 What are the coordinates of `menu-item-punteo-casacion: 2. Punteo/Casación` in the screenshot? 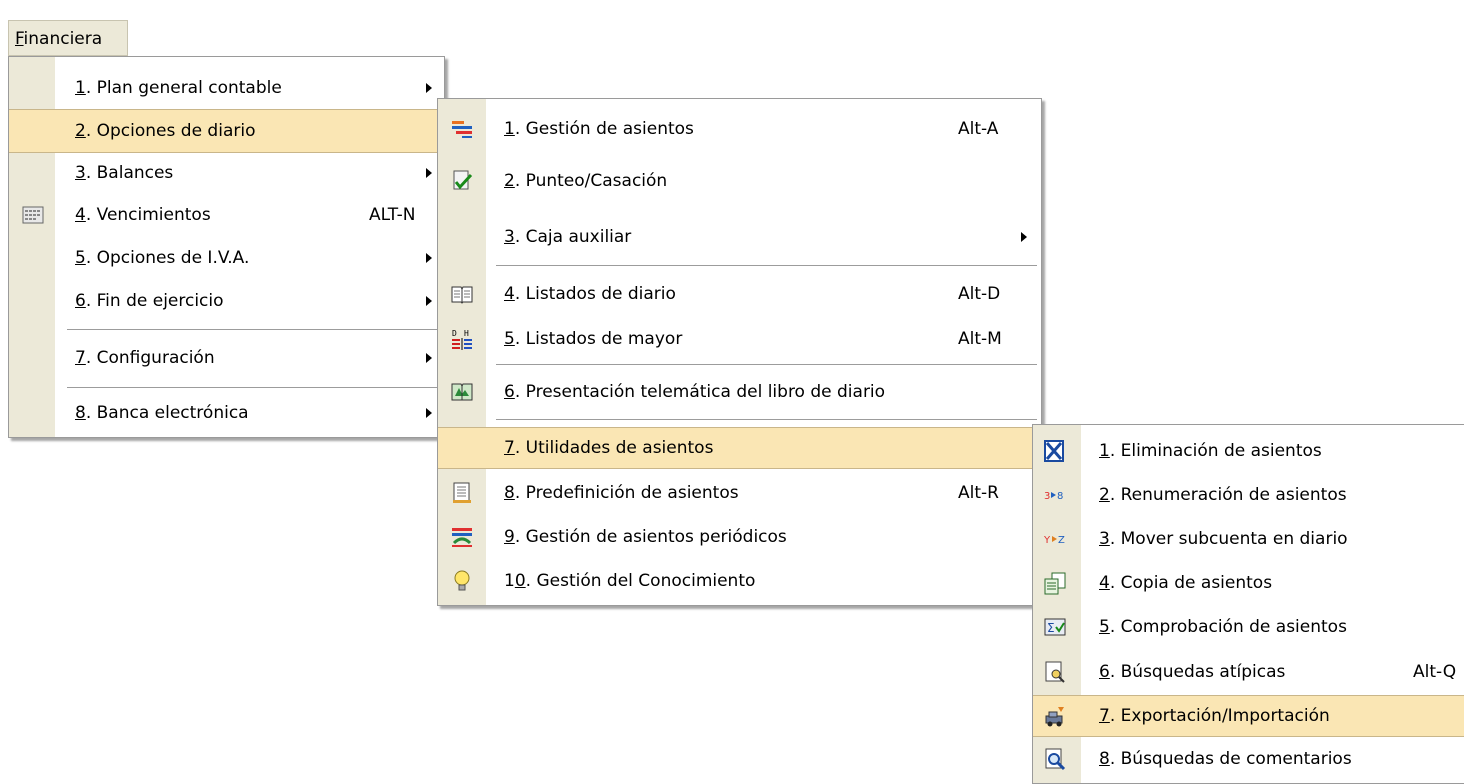 It's located at (739, 181).